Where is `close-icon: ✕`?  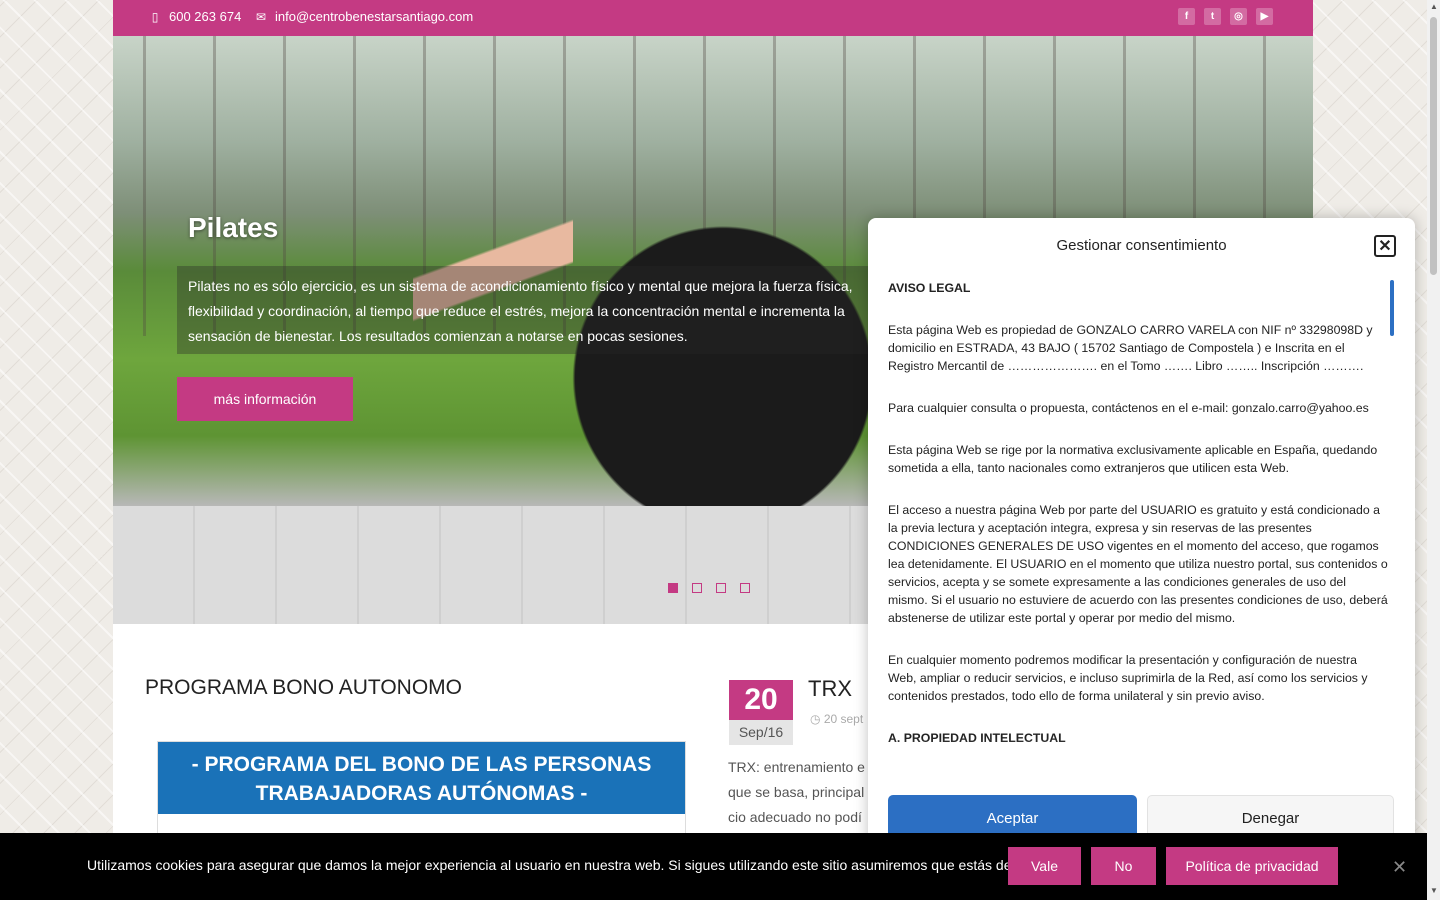 close-icon: ✕ is located at coordinates (1385, 246).